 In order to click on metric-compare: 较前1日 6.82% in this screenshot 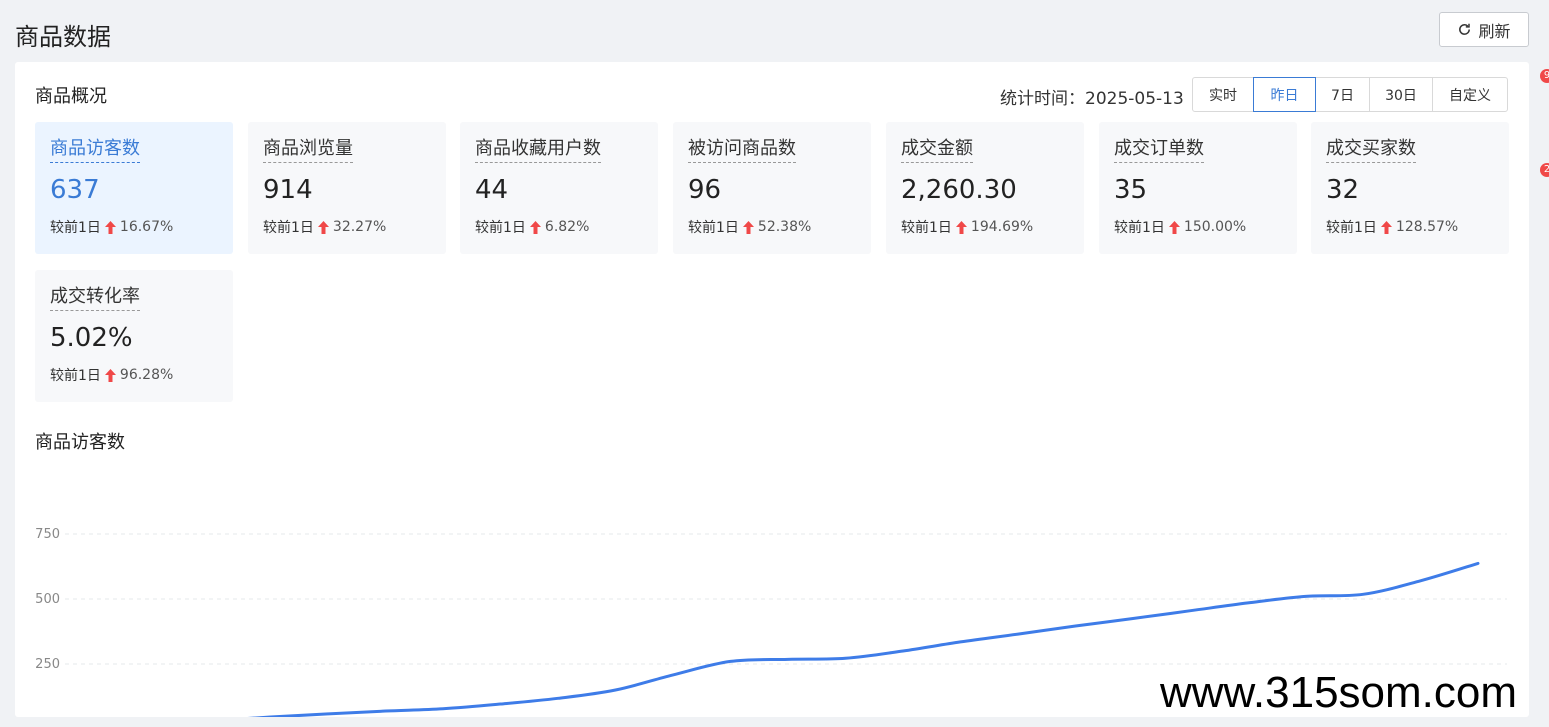, I will do `click(559, 227)`.